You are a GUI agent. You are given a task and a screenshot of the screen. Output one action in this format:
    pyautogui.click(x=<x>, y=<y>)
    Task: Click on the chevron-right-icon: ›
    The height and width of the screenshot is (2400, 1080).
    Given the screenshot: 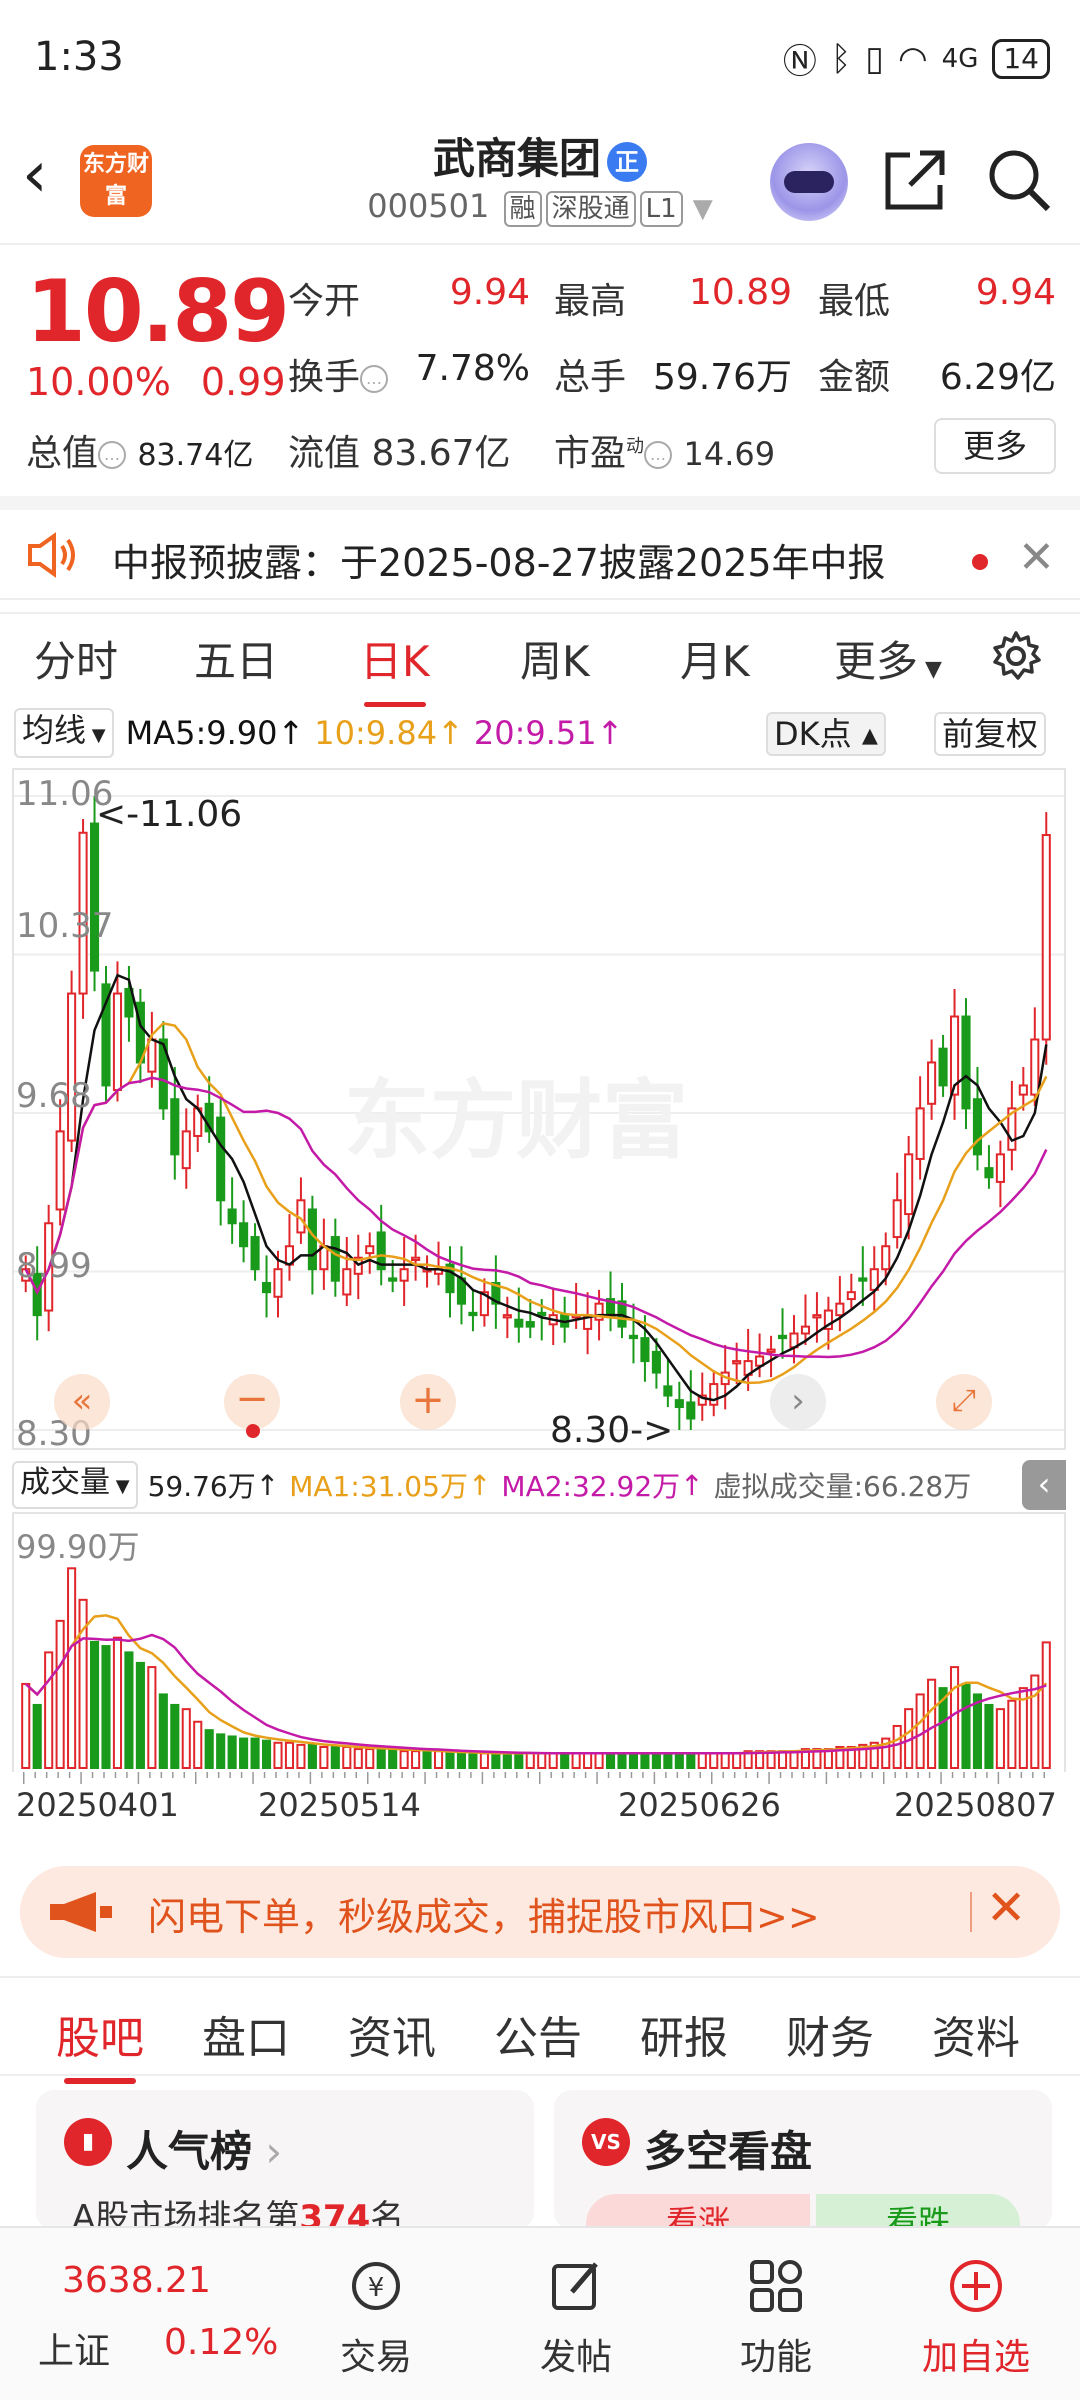 What is the action you would take?
    pyautogui.click(x=267, y=2151)
    